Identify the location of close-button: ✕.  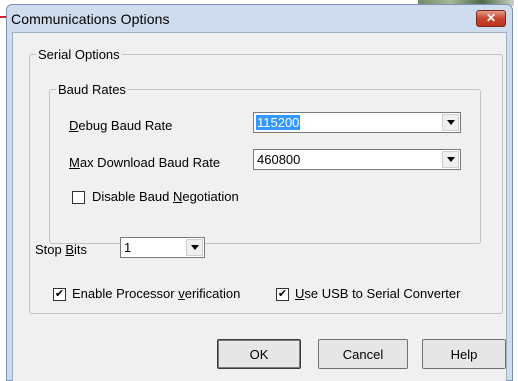
(491, 18).